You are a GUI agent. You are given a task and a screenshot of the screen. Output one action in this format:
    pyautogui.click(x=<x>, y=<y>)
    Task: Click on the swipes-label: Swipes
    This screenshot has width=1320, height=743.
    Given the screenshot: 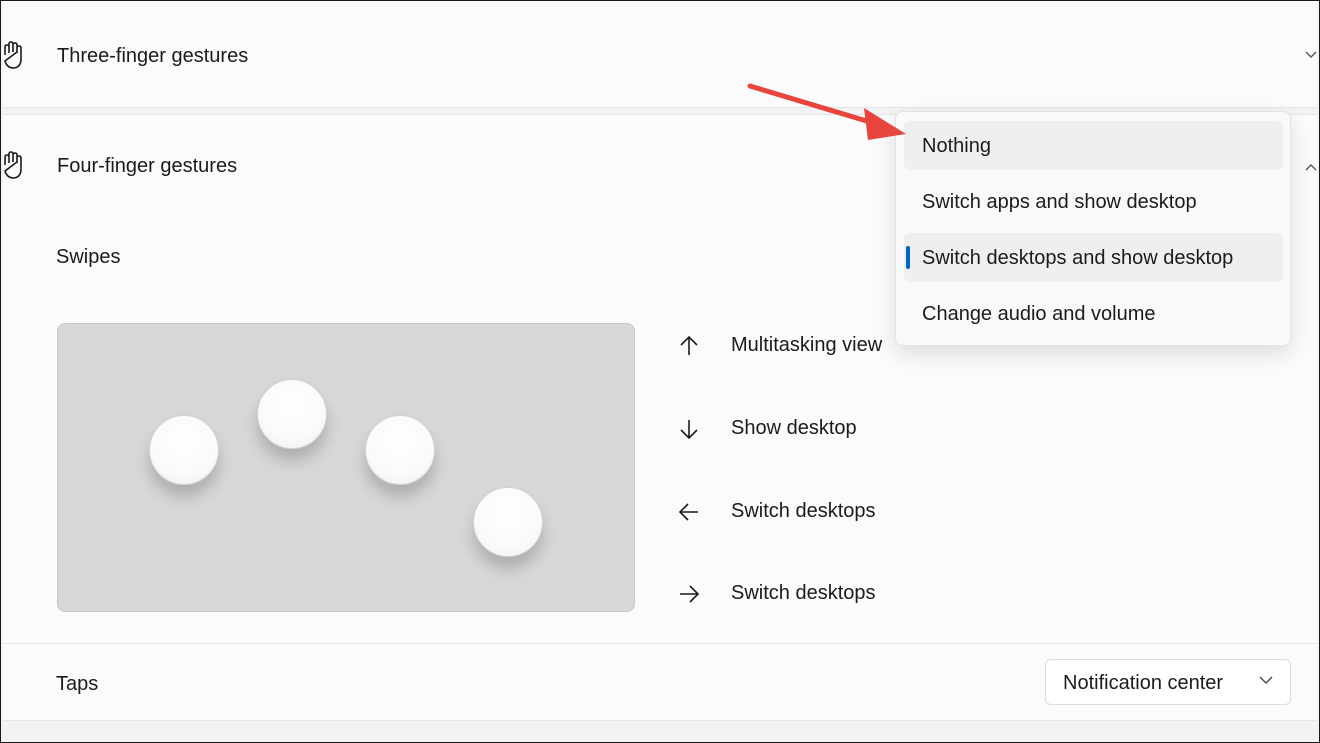 What is the action you would take?
    pyautogui.click(x=88, y=257)
    